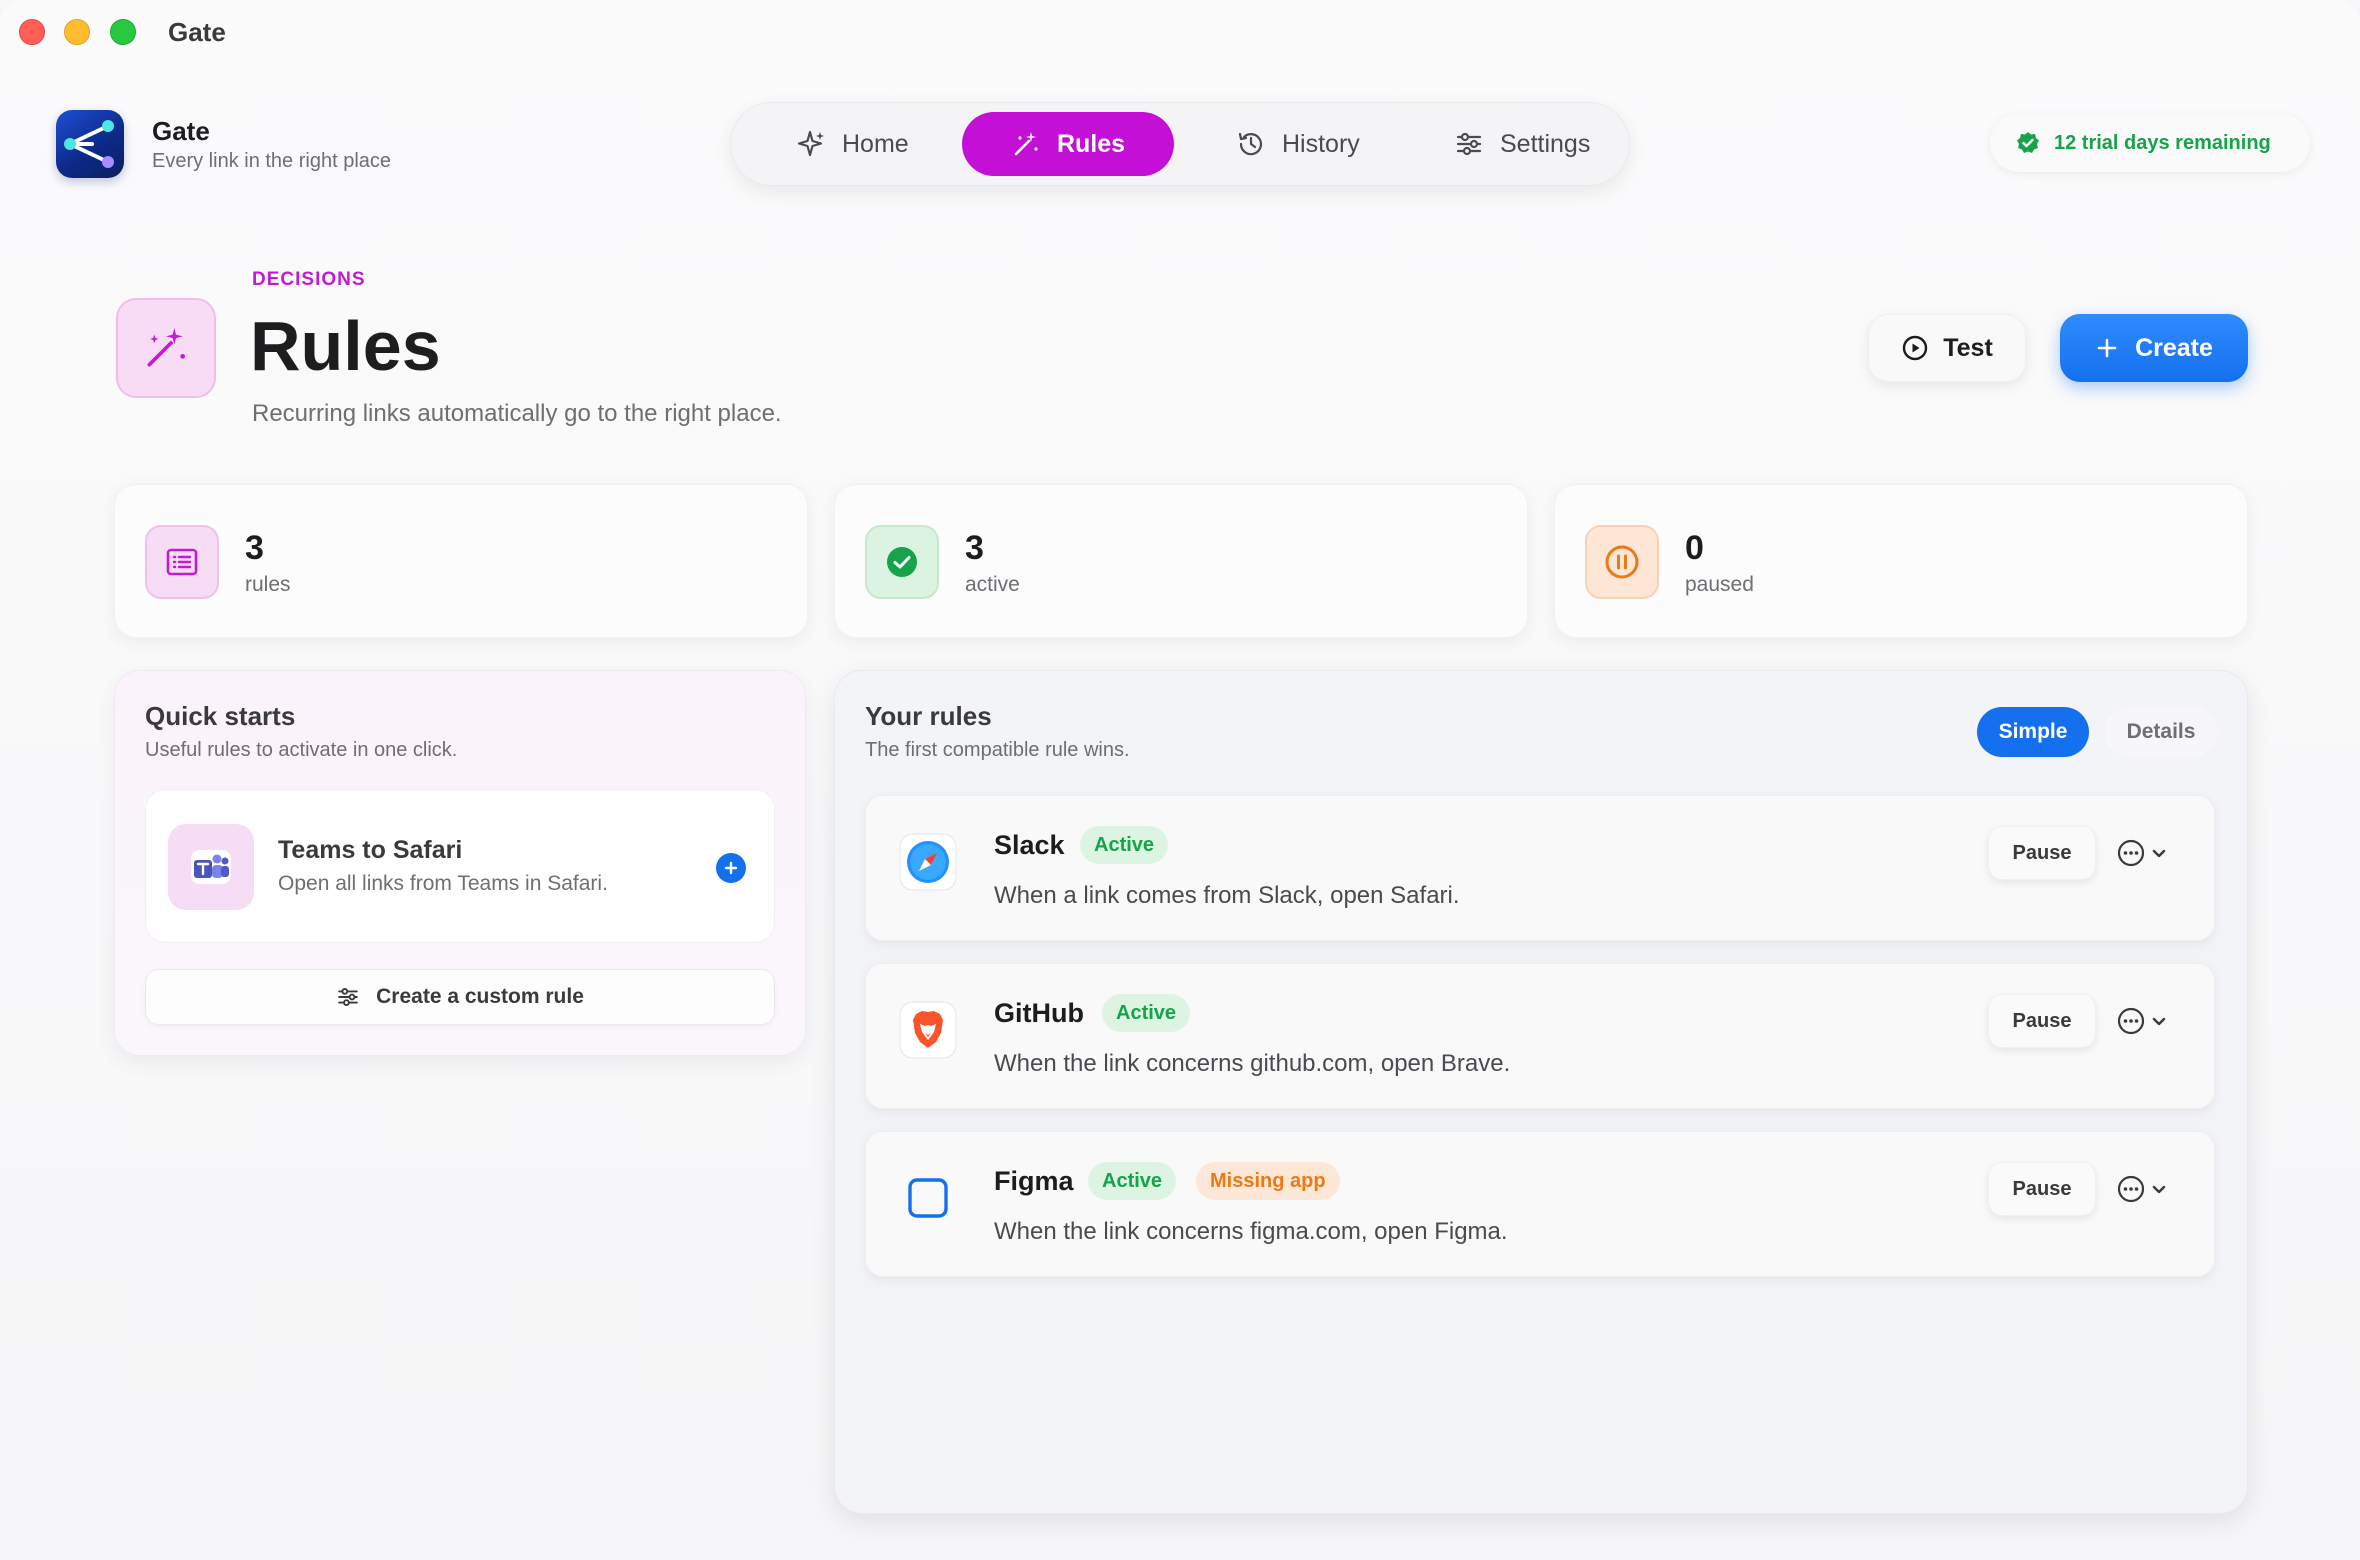 This screenshot has height=1560, width=2360. What do you see at coordinates (1915, 348) in the screenshot?
I see `play-circle-icon` at bounding box center [1915, 348].